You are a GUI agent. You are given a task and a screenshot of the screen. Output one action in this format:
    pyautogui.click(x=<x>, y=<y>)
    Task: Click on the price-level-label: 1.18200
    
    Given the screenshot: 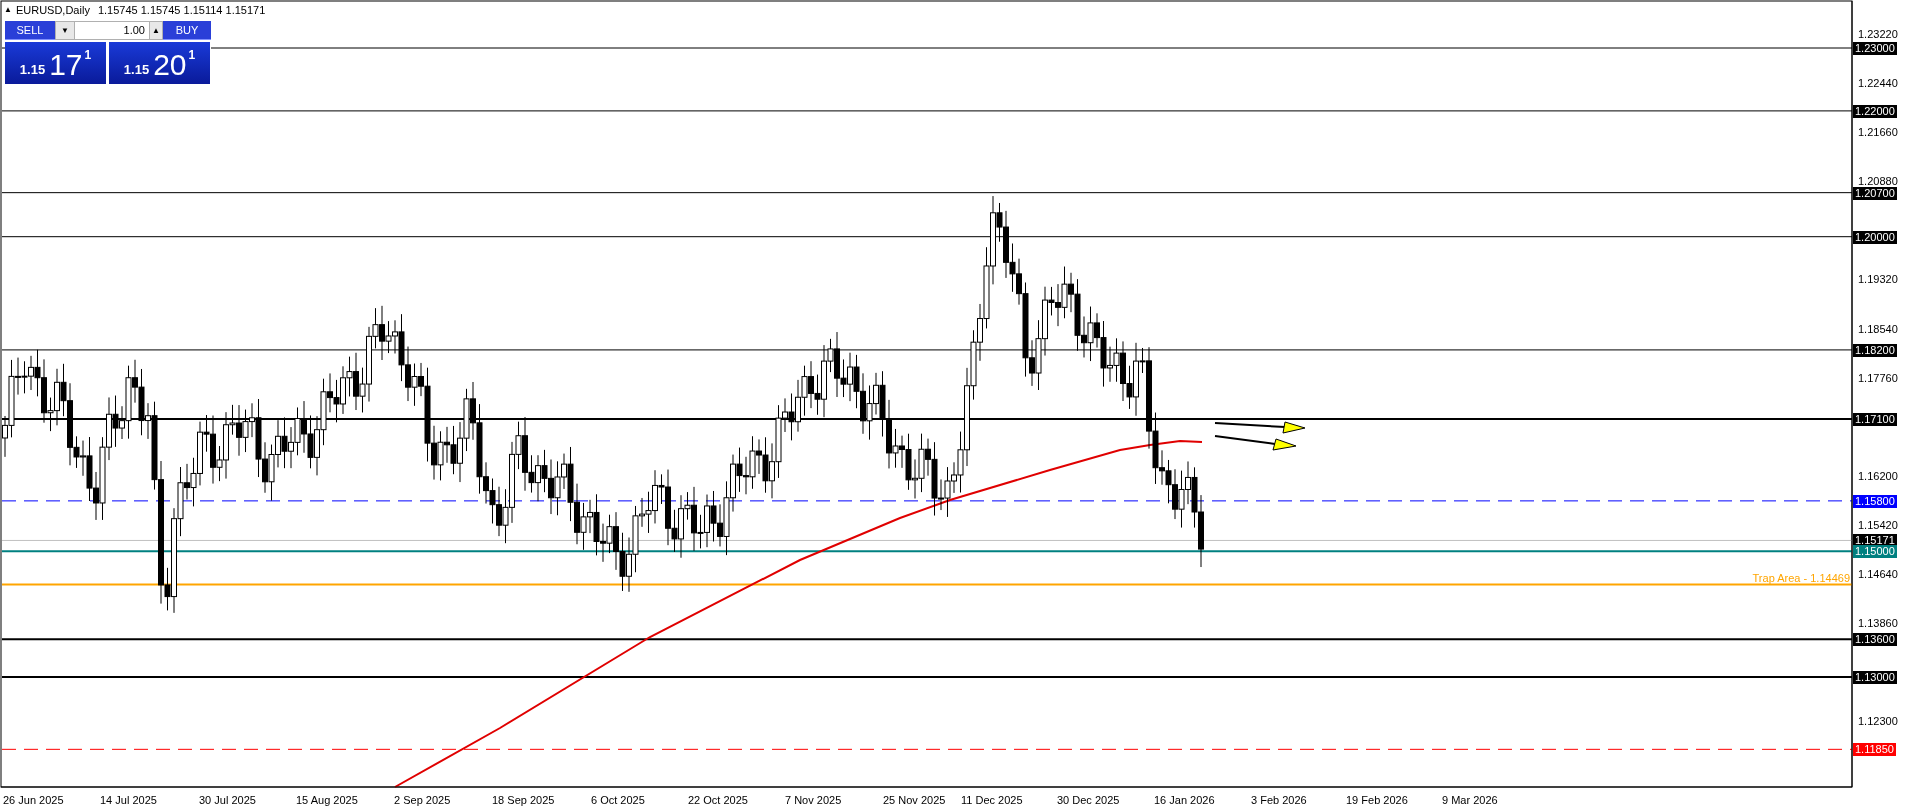 What is the action you would take?
    pyautogui.click(x=1875, y=350)
    